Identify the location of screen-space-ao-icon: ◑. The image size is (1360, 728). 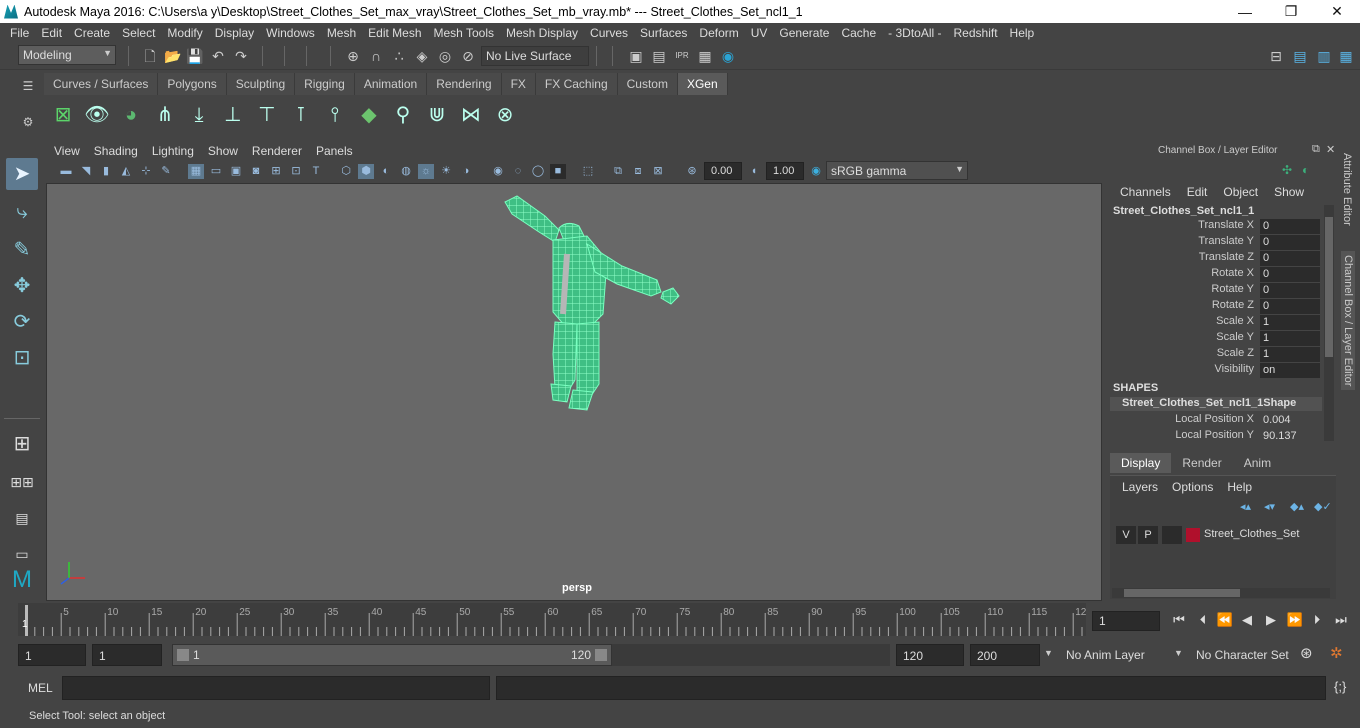
(466, 171).